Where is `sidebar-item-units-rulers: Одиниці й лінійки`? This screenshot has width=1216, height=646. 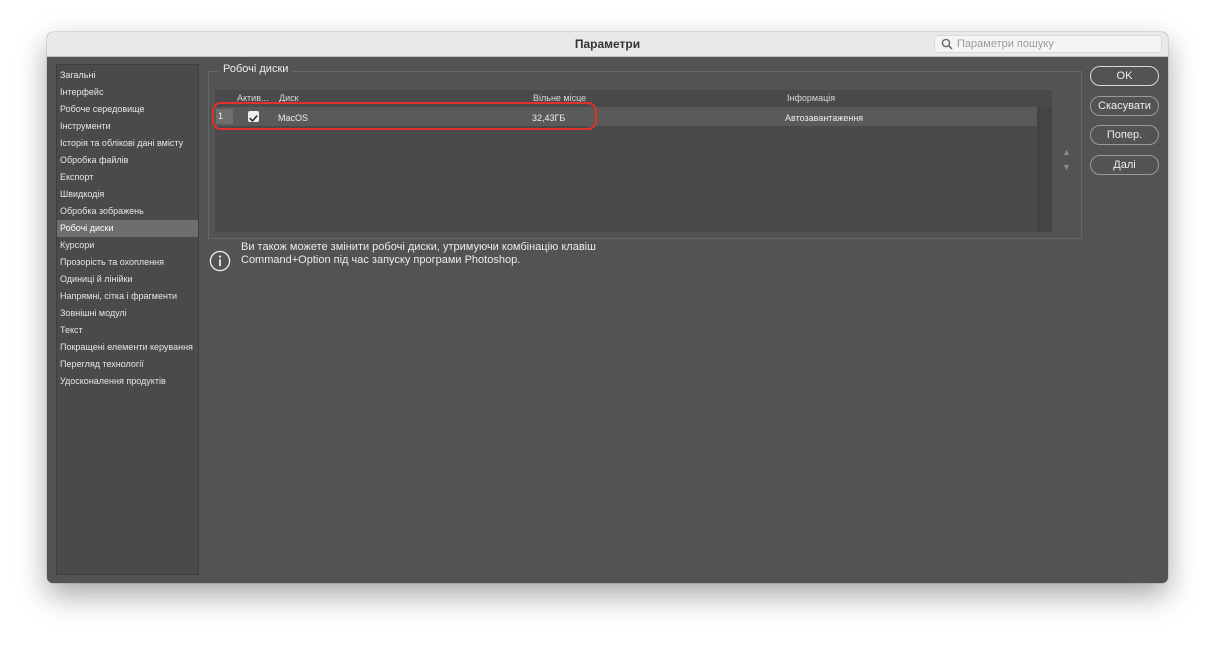 sidebar-item-units-rulers: Одиниці й лінійки is located at coordinates (127, 279).